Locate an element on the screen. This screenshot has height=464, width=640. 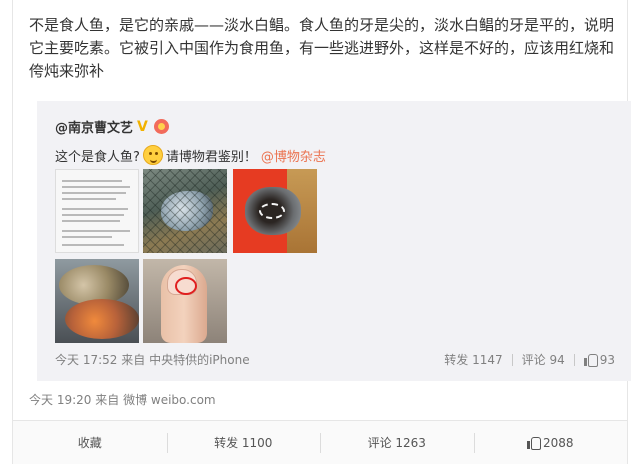
mention-link: @博物杂志 is located at coordinates (293, 155).